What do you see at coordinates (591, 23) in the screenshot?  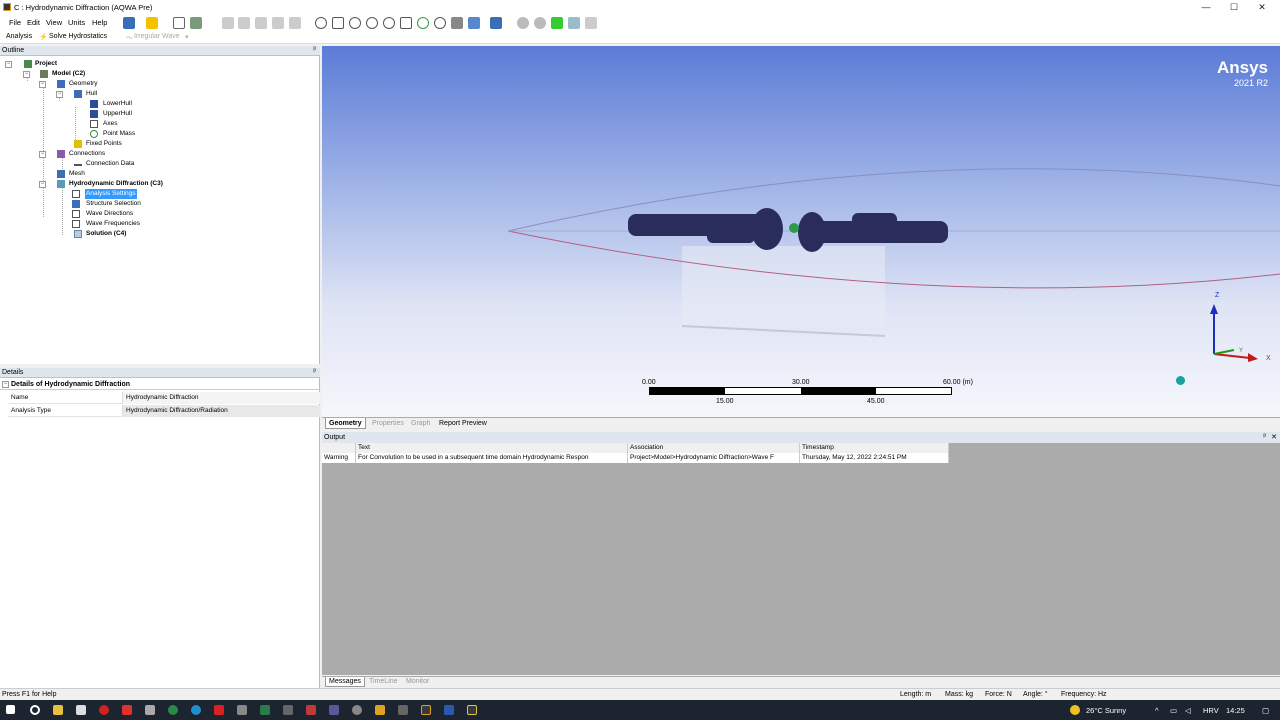 I see `ruler-icon` at bounding box center [591, 23].